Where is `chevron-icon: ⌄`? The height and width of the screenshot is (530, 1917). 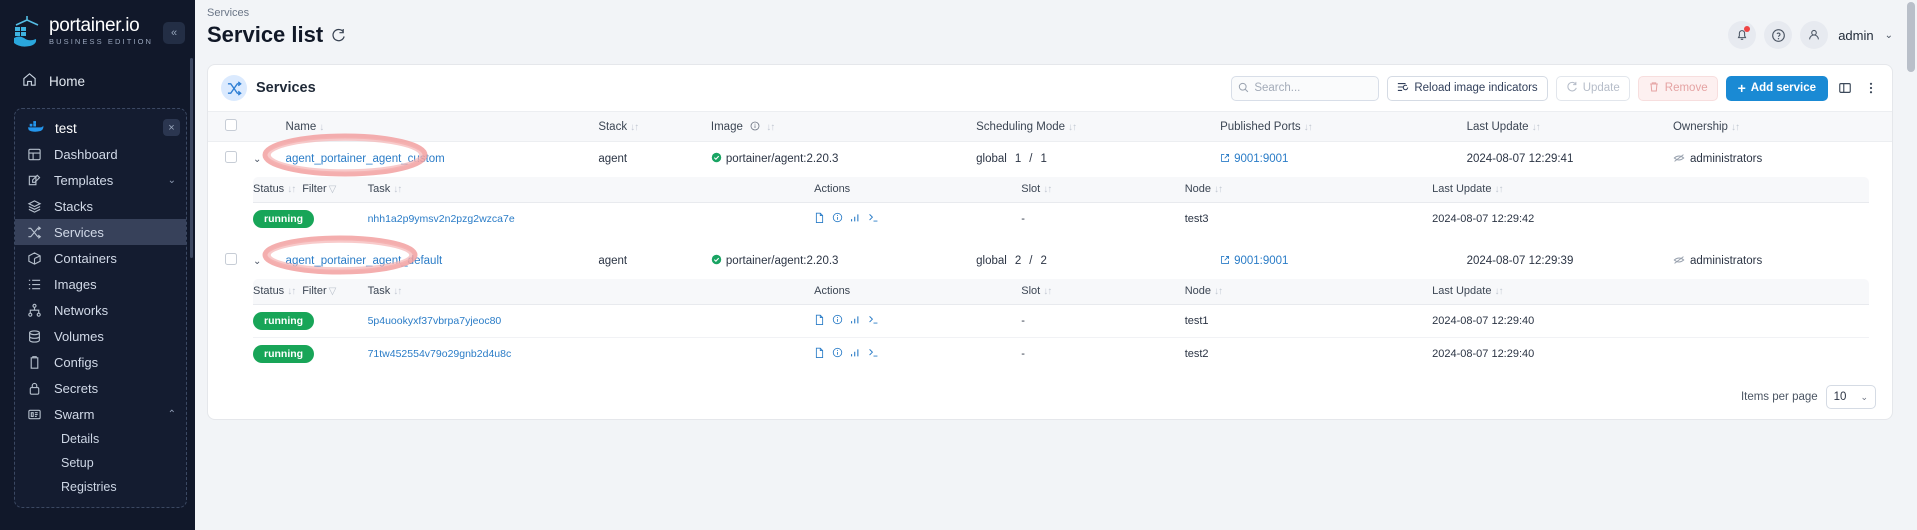
chevron-icon: ⌄ is located at coordinates (172, 180).